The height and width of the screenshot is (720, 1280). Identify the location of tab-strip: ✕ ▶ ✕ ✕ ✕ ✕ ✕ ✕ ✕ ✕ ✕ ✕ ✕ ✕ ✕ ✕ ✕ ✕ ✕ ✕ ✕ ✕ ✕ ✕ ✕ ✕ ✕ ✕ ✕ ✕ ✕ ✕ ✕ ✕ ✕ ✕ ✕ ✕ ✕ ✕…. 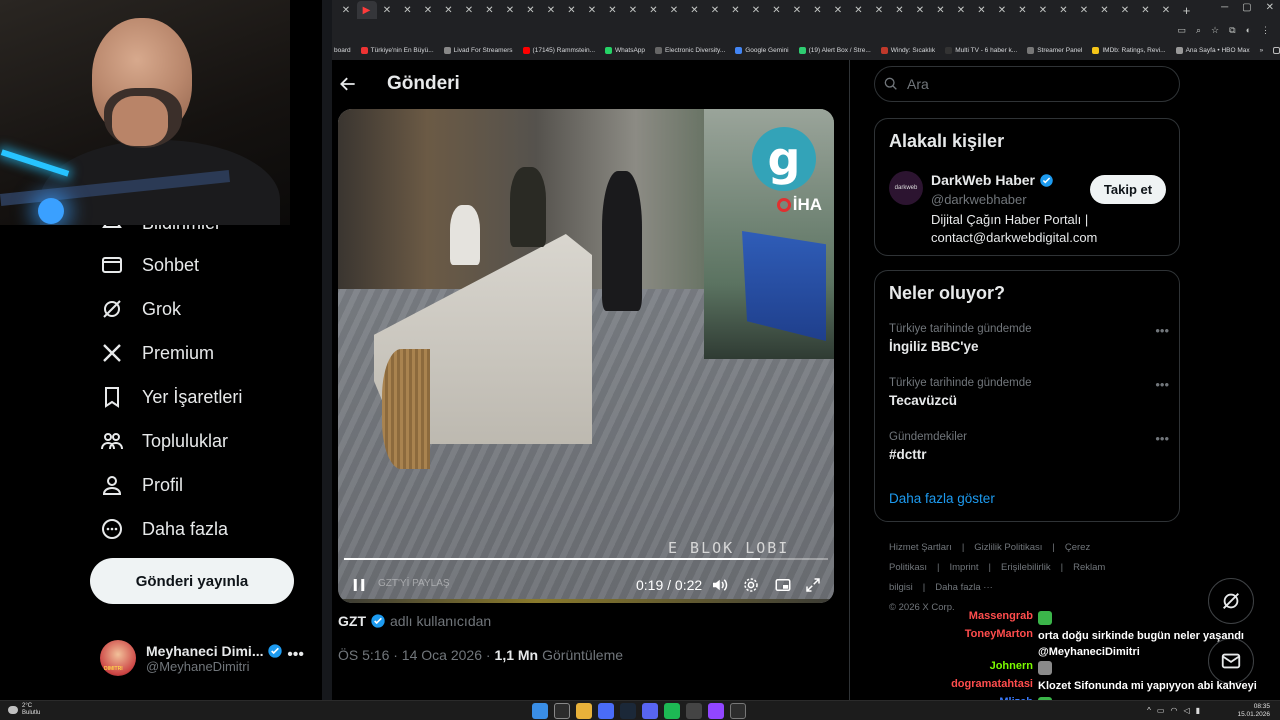
(806, 10).